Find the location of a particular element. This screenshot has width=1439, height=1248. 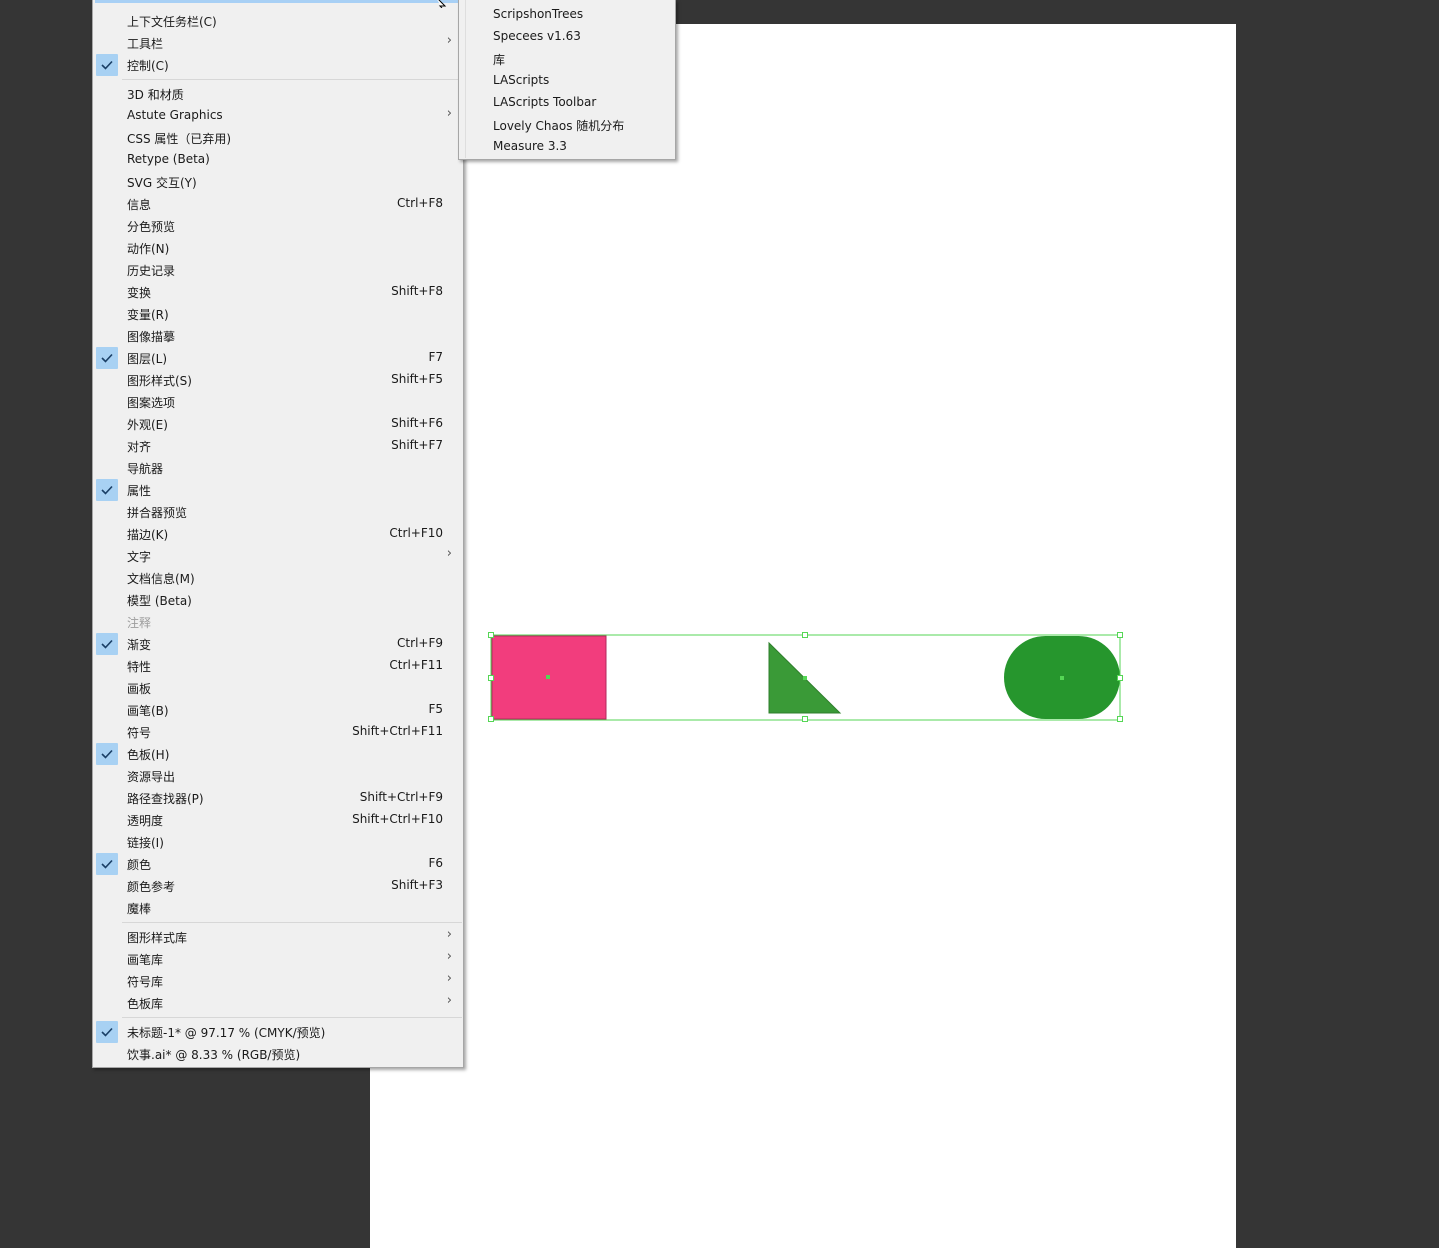

window-menu-item: 颜色参考 Shift+F3 is located at coordinates (278, 886).